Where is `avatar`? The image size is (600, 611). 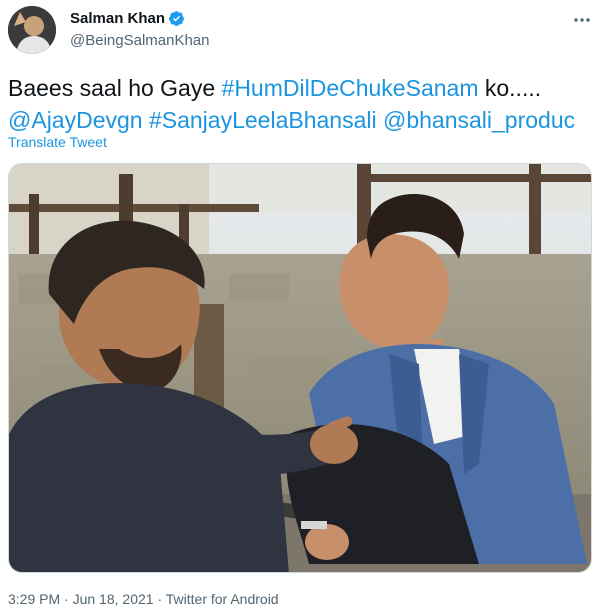
avatar is located at coordinates (32, 30).